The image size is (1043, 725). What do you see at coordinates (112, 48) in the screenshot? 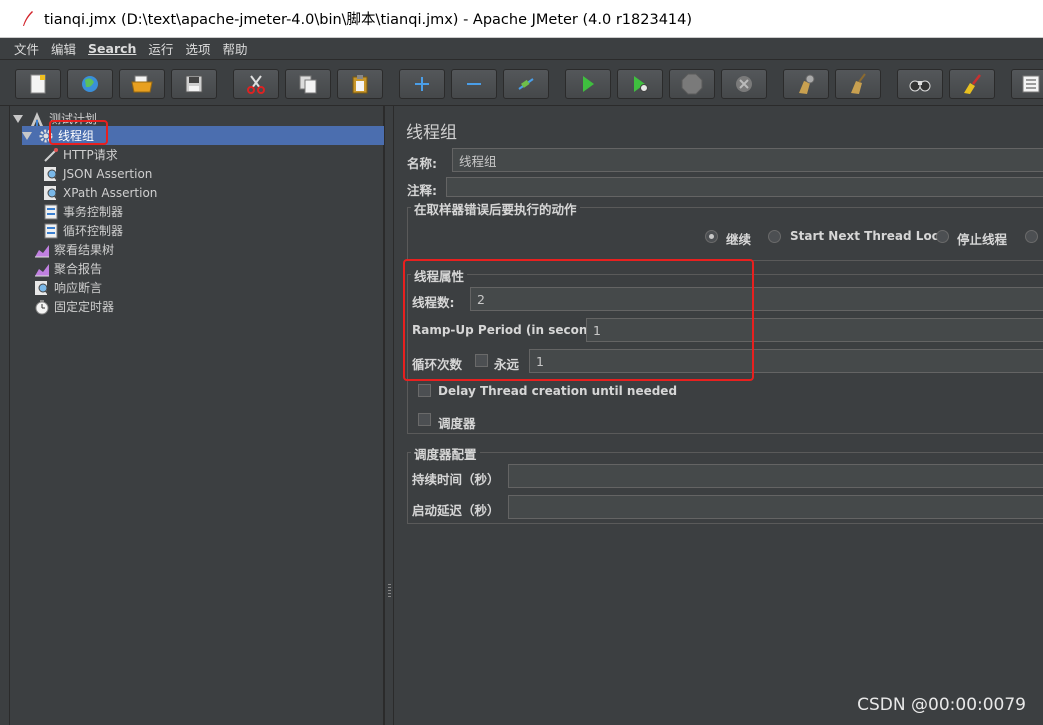
I see `menu-search: Search` at bounding box center [112, 48].